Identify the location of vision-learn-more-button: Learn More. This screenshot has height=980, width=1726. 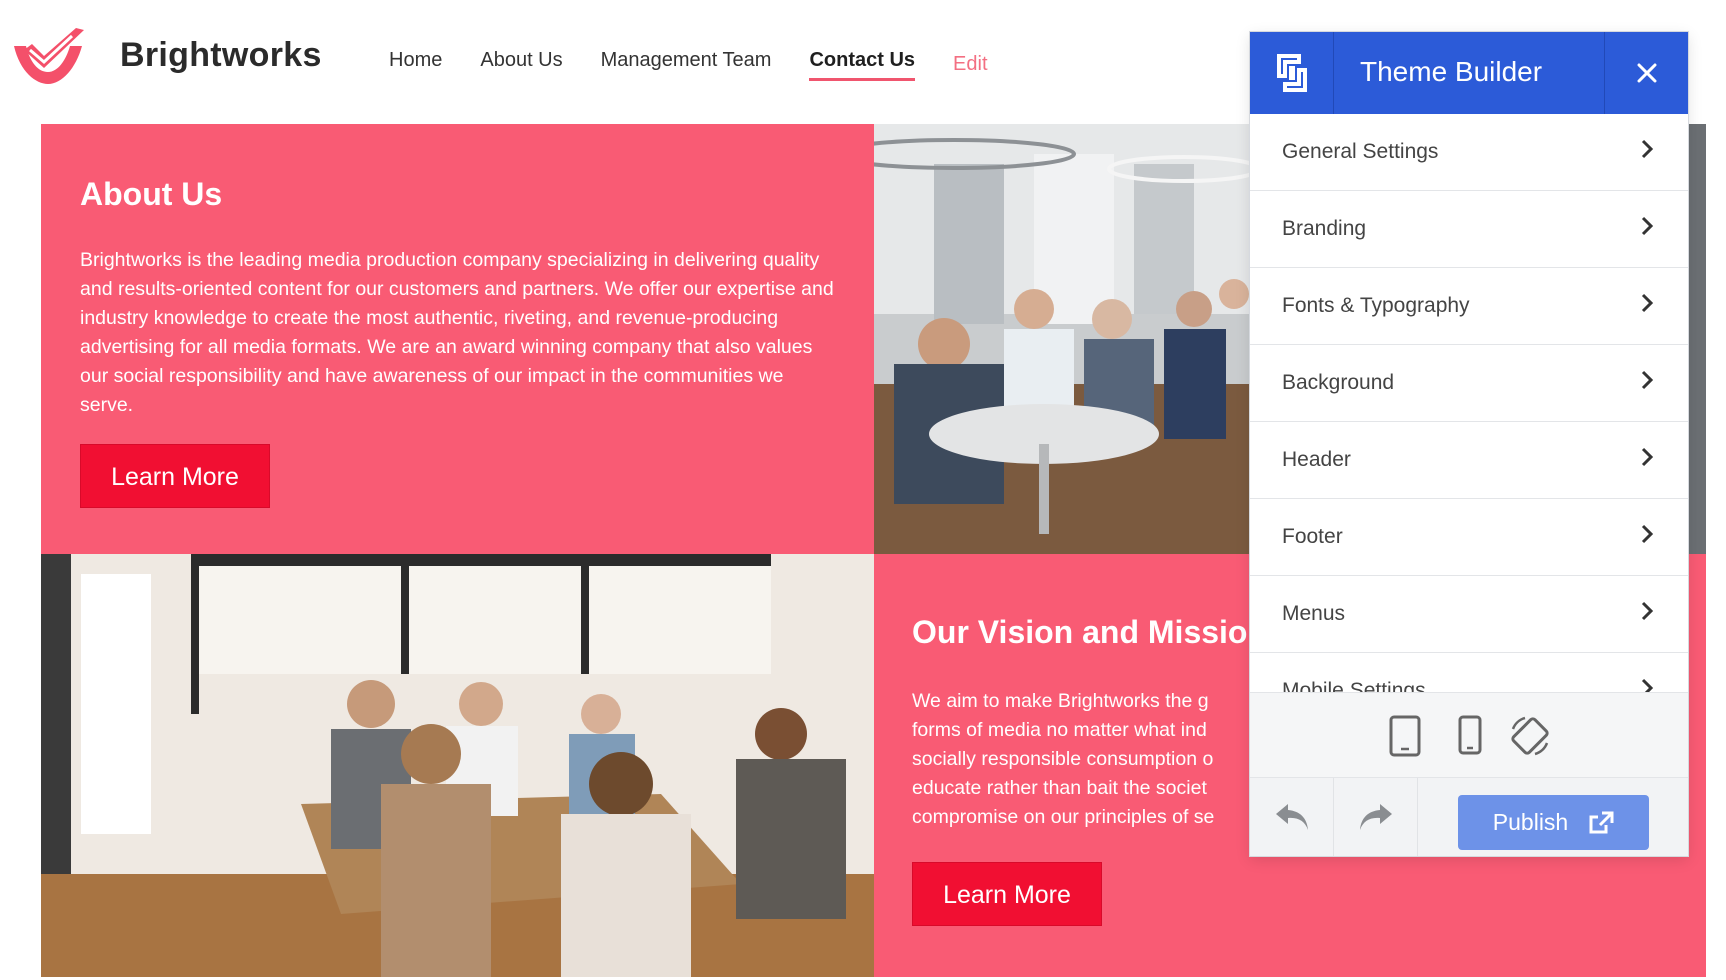
(1007, 894).